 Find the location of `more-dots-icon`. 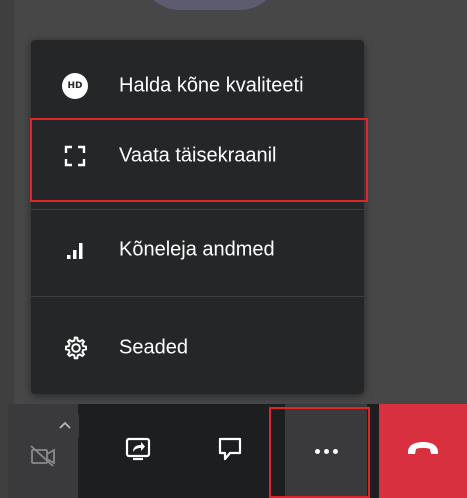

more-dots-icon is located at coordinates (326, 451).